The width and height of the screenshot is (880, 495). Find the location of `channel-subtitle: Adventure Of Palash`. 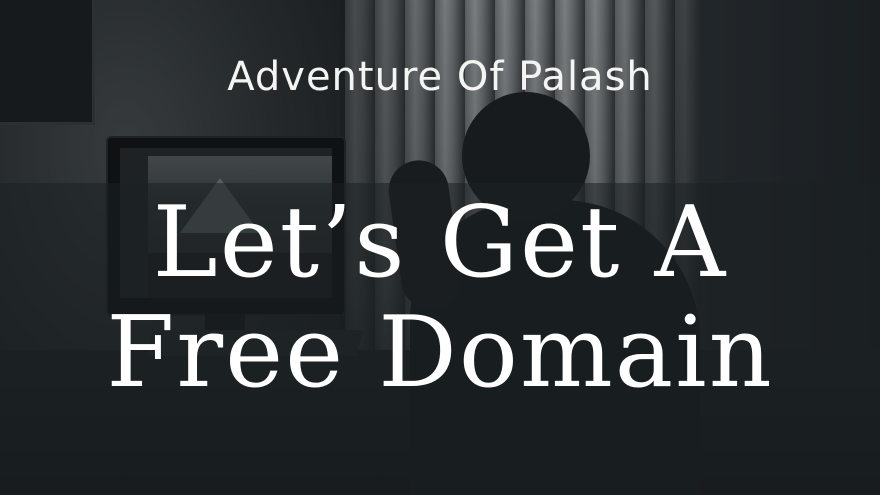

channel-subtitle: Adventure Of Palash is located at coordinates (440, 77).